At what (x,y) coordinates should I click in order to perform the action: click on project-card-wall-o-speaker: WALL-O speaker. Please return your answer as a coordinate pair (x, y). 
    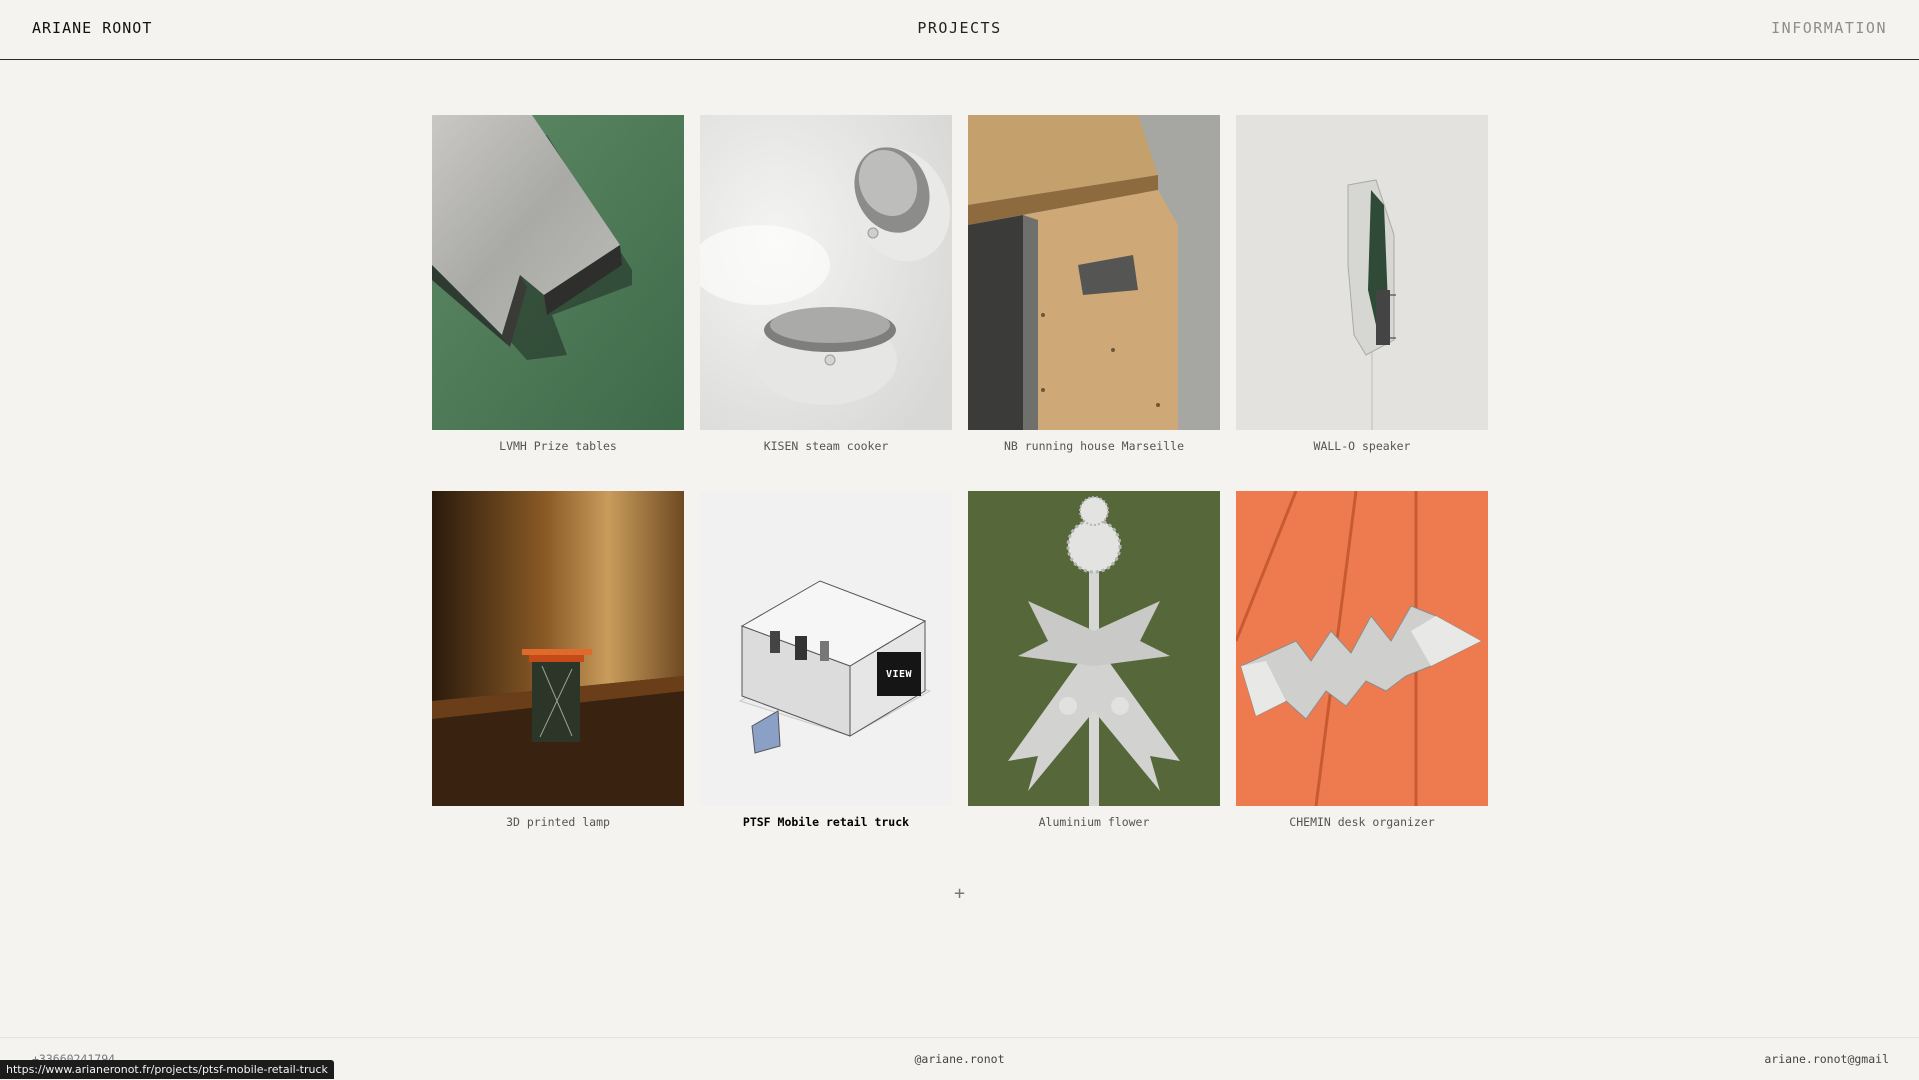
    Looking at the image, I should click on (1362, 284).